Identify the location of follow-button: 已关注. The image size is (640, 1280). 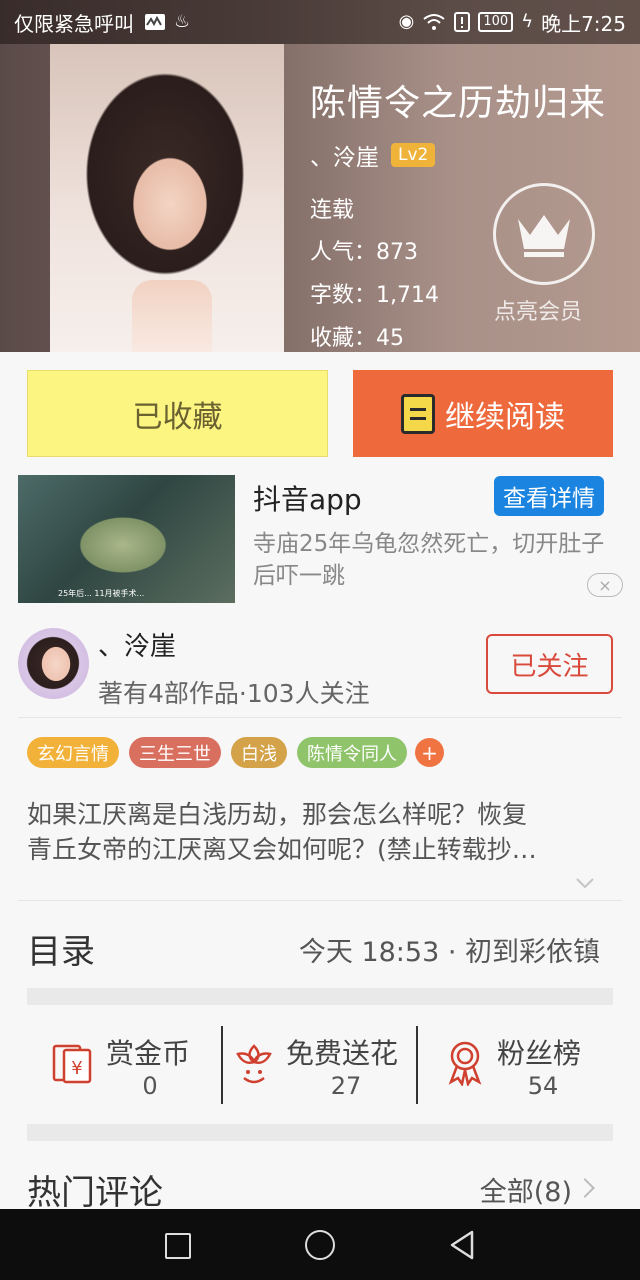
(549, 664).